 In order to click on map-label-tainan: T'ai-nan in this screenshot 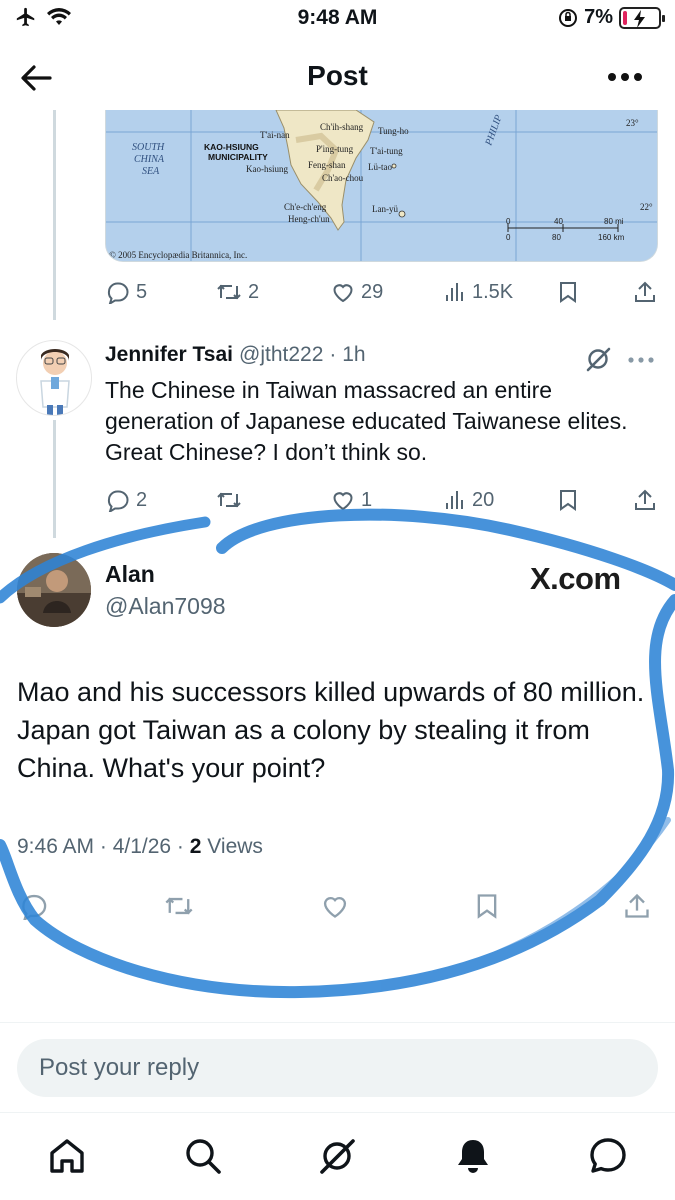, I will do `click(275, 135)`.